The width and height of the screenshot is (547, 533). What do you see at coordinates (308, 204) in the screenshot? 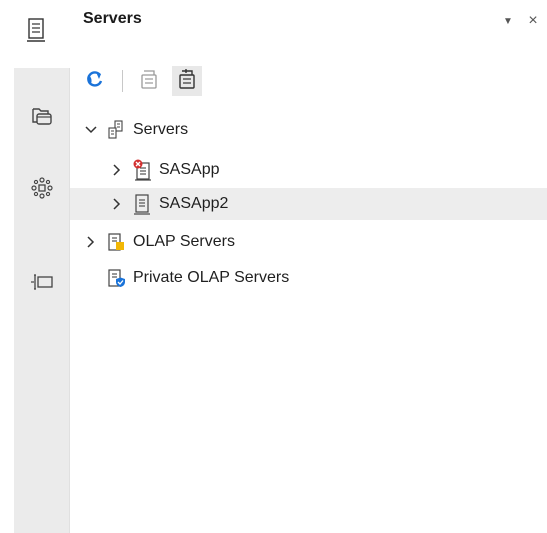
I see `tree-item-sasapp2: SASApp2` at bounding box center [308, 204].